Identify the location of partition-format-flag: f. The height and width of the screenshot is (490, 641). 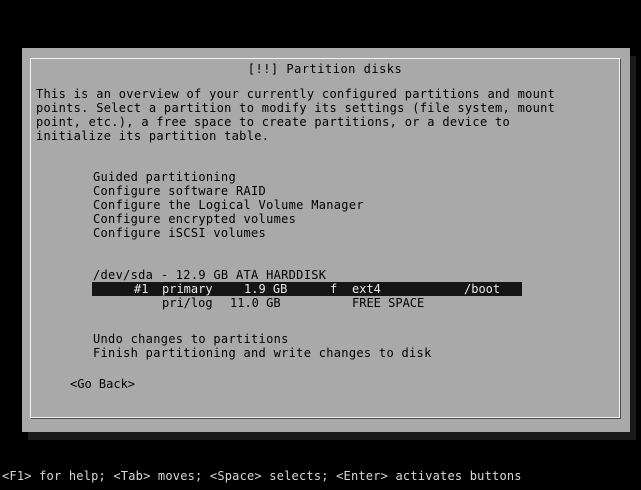
(334, 289).